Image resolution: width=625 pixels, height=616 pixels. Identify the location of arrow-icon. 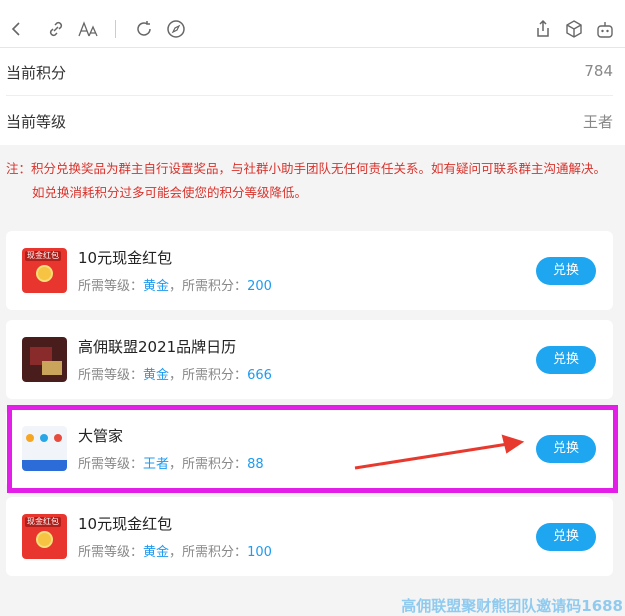
(431, 456).